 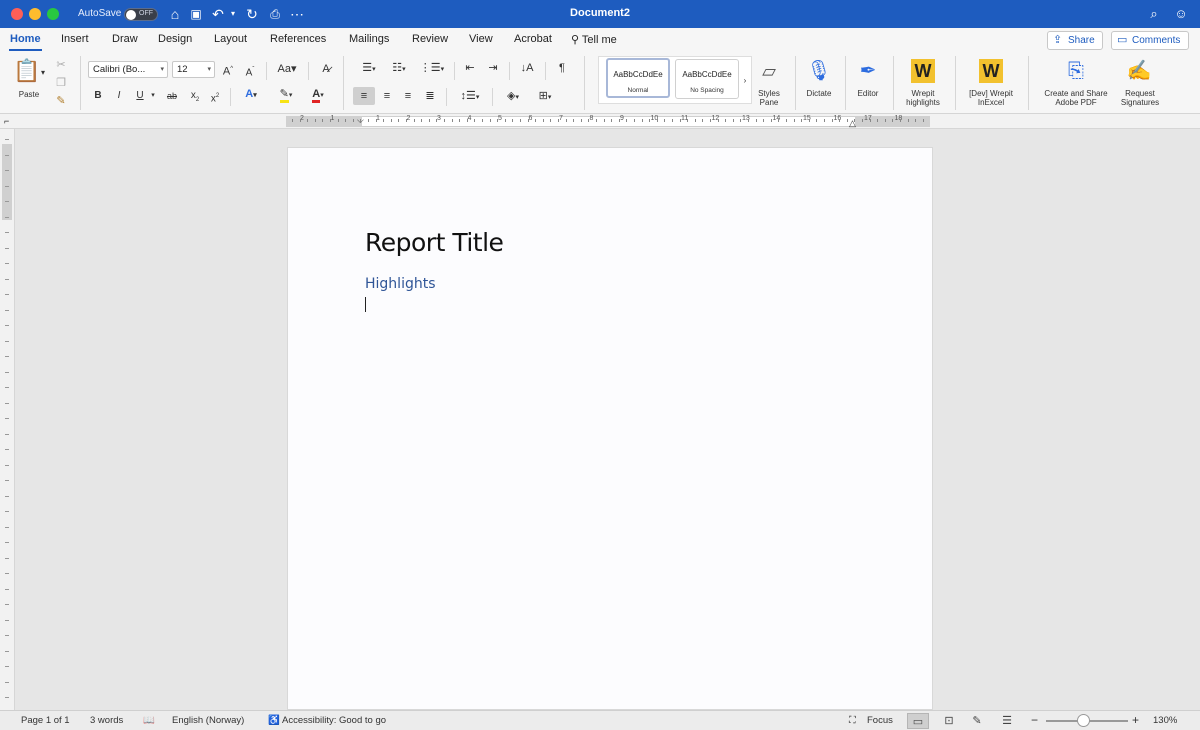 I want to click on tab-layout: Layout, so click(x=230, y=39).